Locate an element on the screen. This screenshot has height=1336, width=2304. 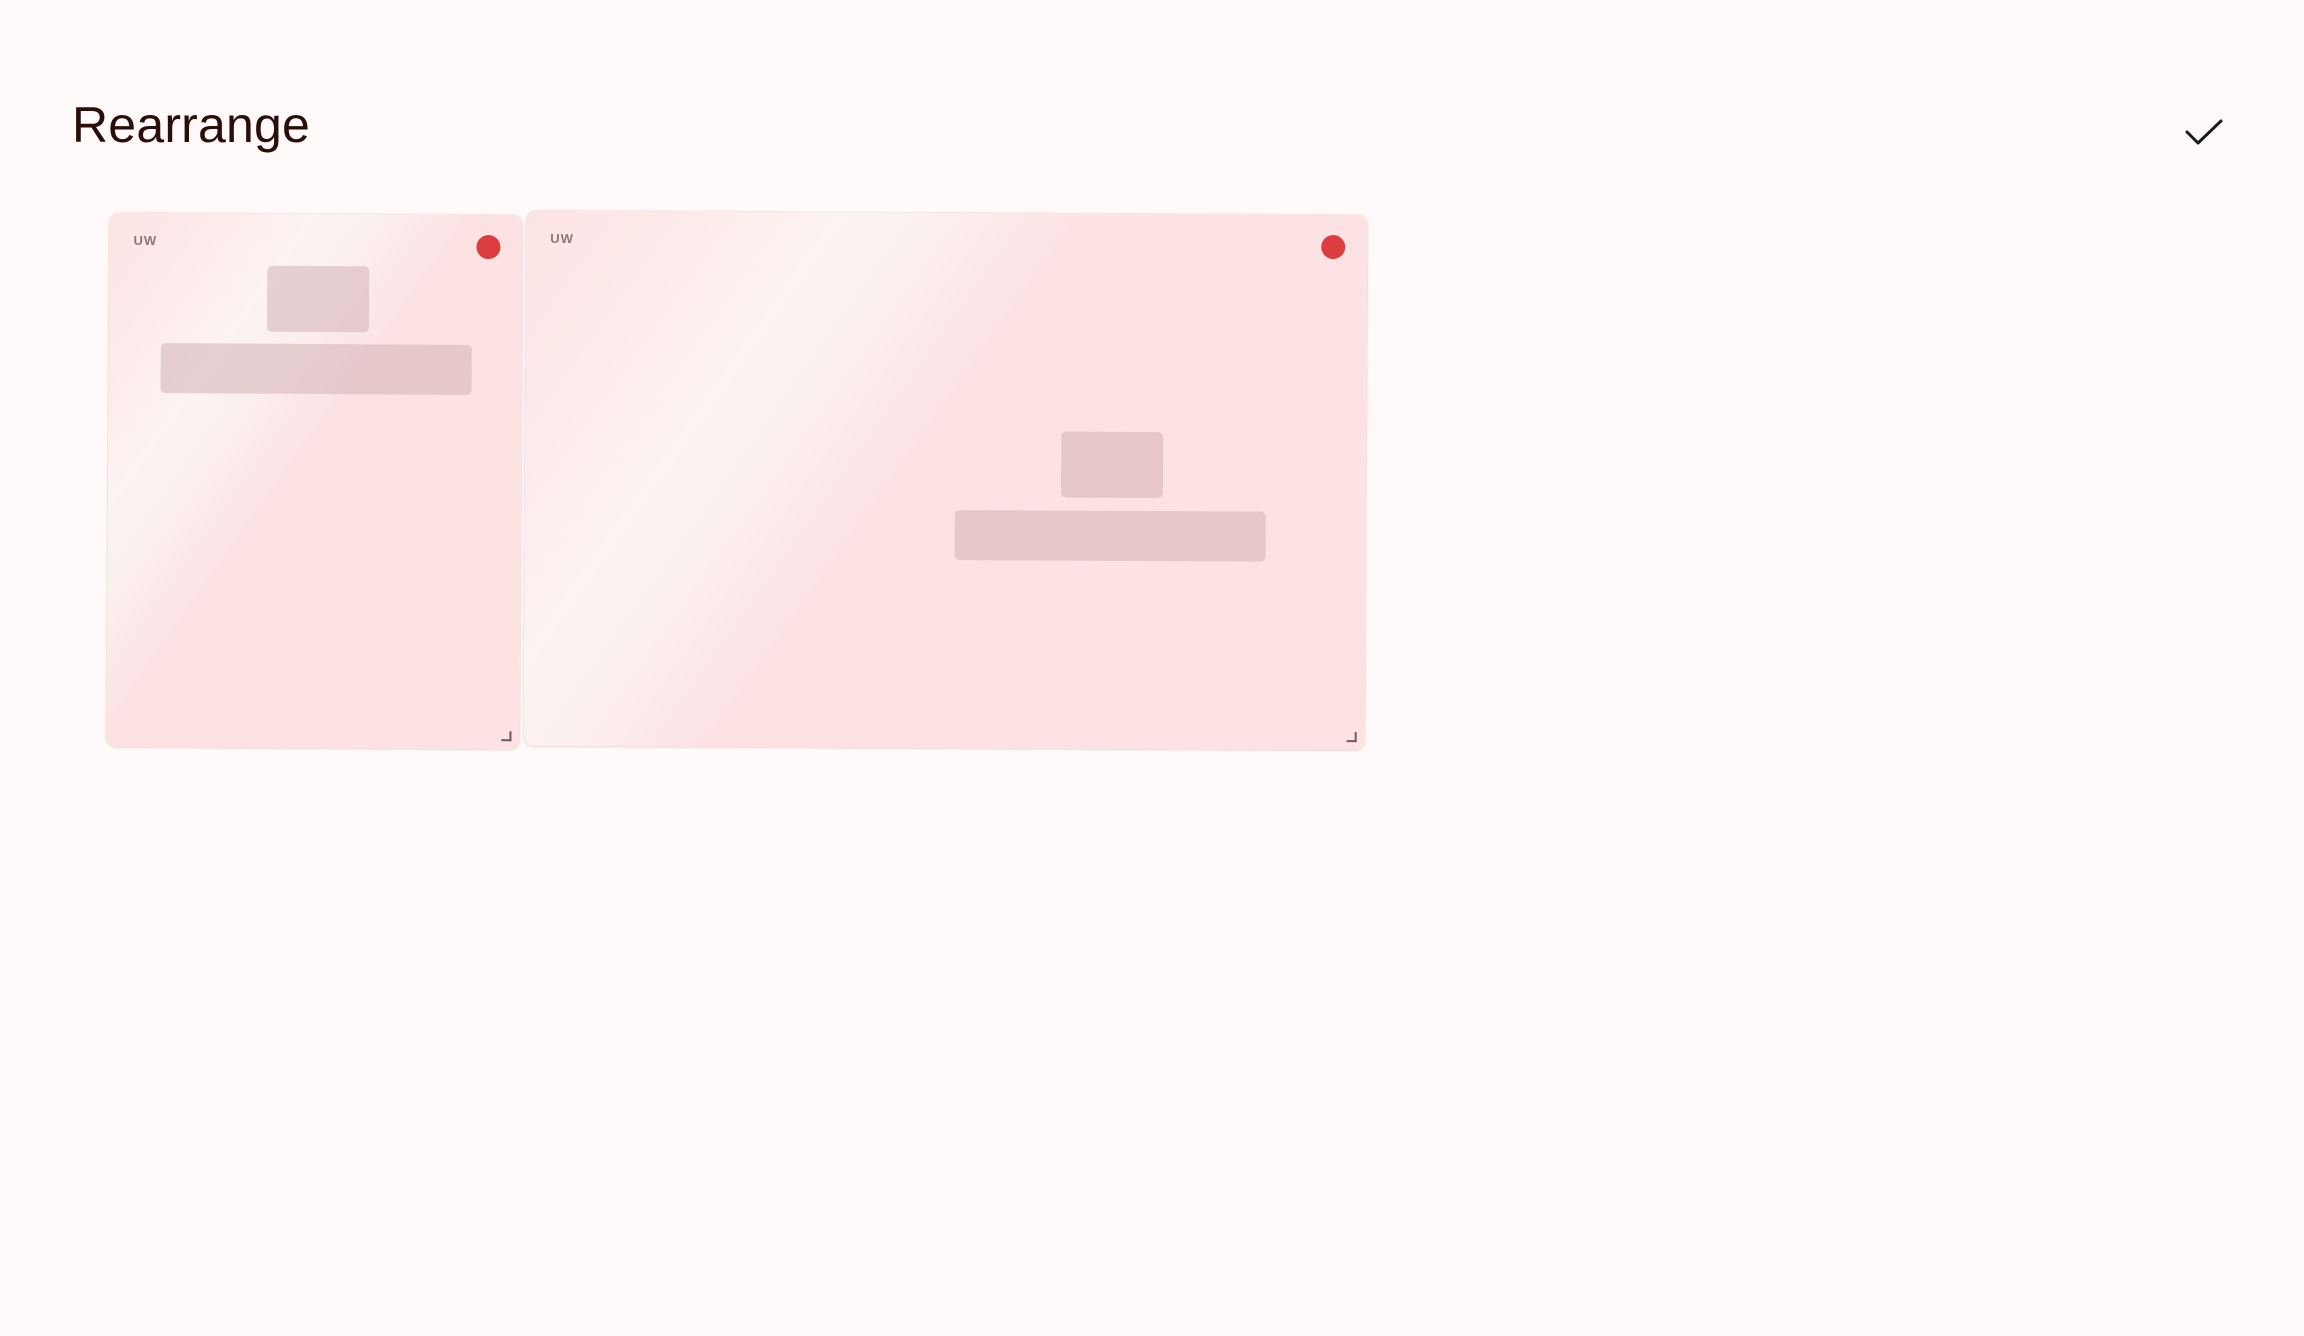
done-button is located at coordinates (2204, 132).